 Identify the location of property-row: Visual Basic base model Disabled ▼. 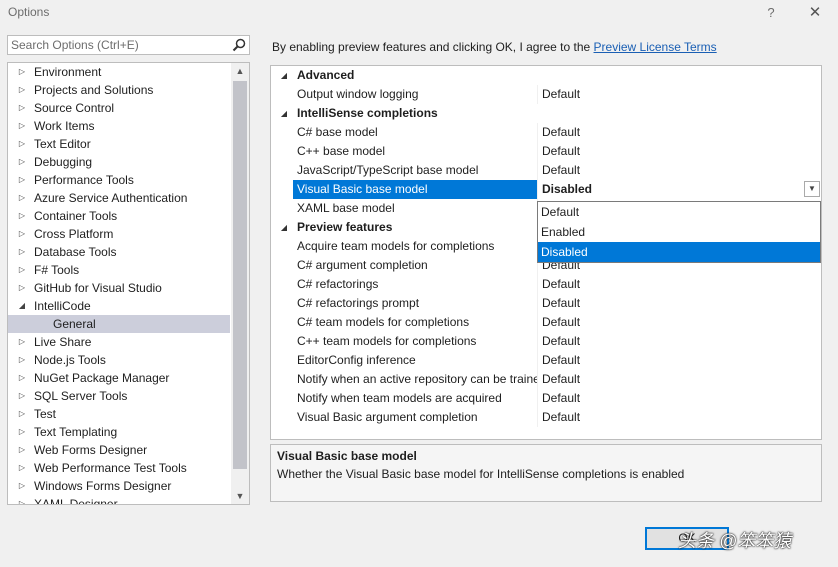
(546, 189).